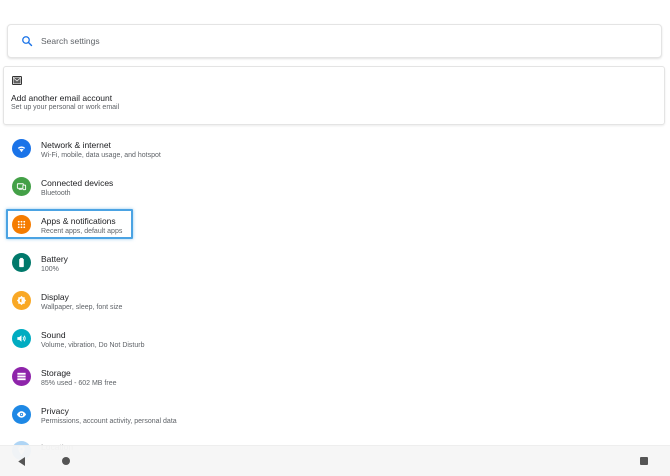 The height and width of the screenshot is (476, 670). Describe the element at coordinates (21, 186) in the screenshot. I see `devices-icon` at that location.